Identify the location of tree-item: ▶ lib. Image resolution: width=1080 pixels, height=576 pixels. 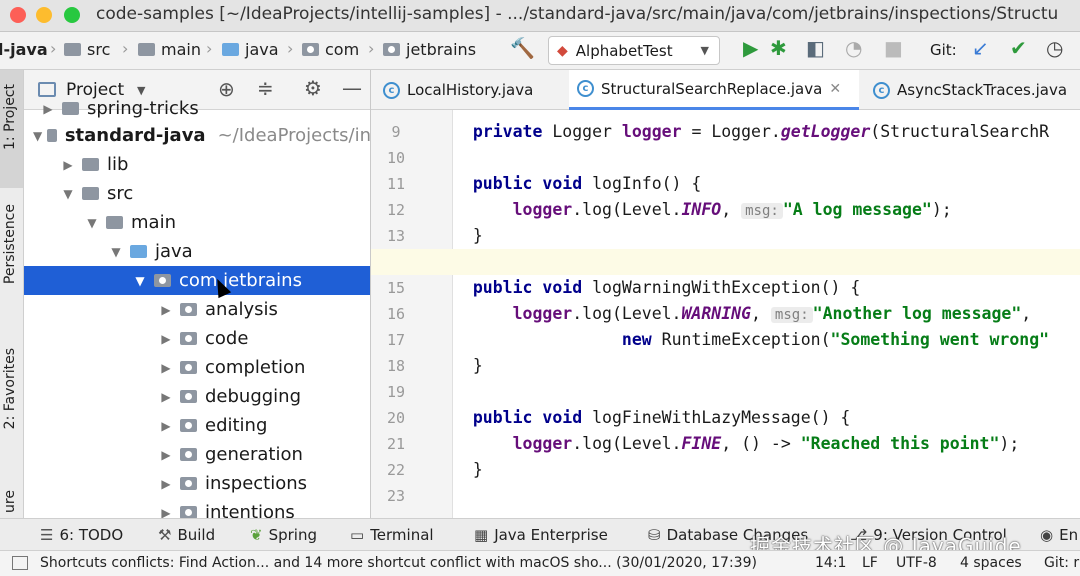
(197, 164).